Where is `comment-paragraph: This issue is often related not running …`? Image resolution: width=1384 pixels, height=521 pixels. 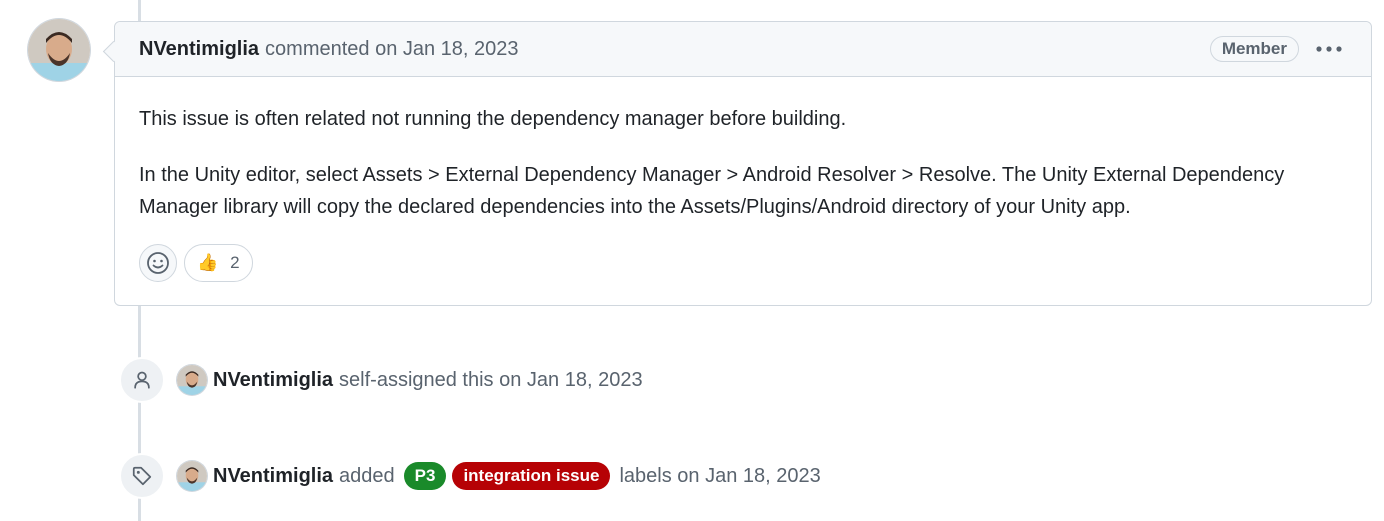 comment-paragraph: This issue is often related not running … is located at coordinates (493, 119).